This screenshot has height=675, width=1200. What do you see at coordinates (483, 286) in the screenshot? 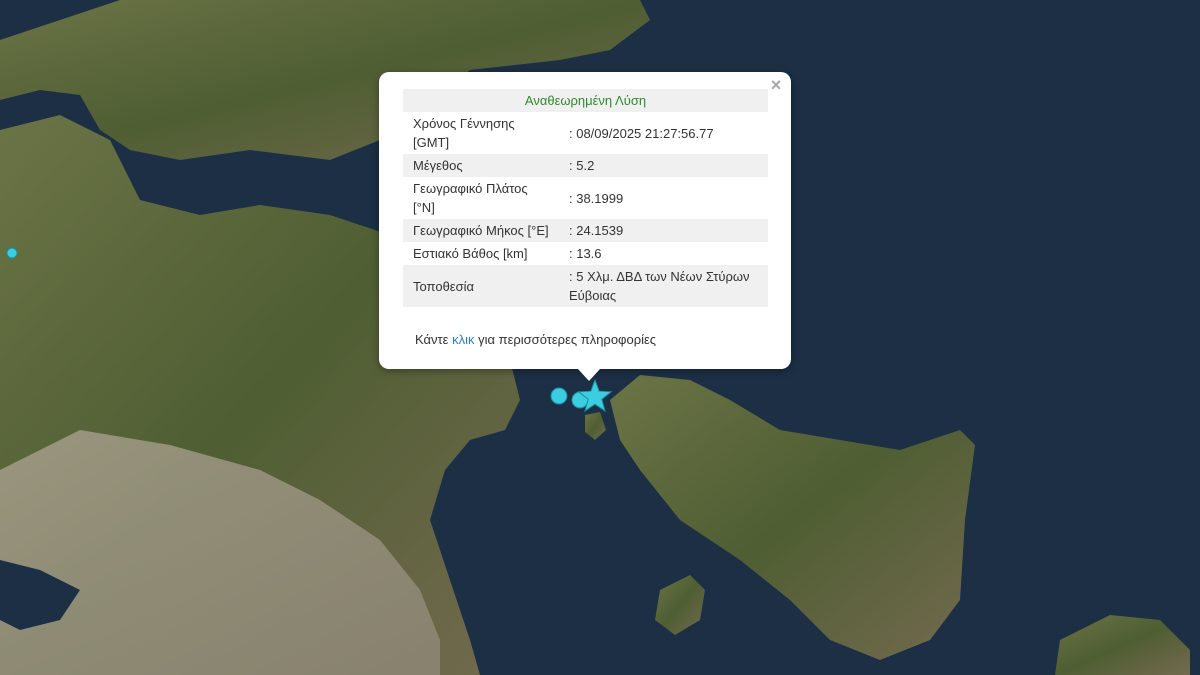
I see `row-label-location: Τοποθεσία` at bounding box center [483, 286].